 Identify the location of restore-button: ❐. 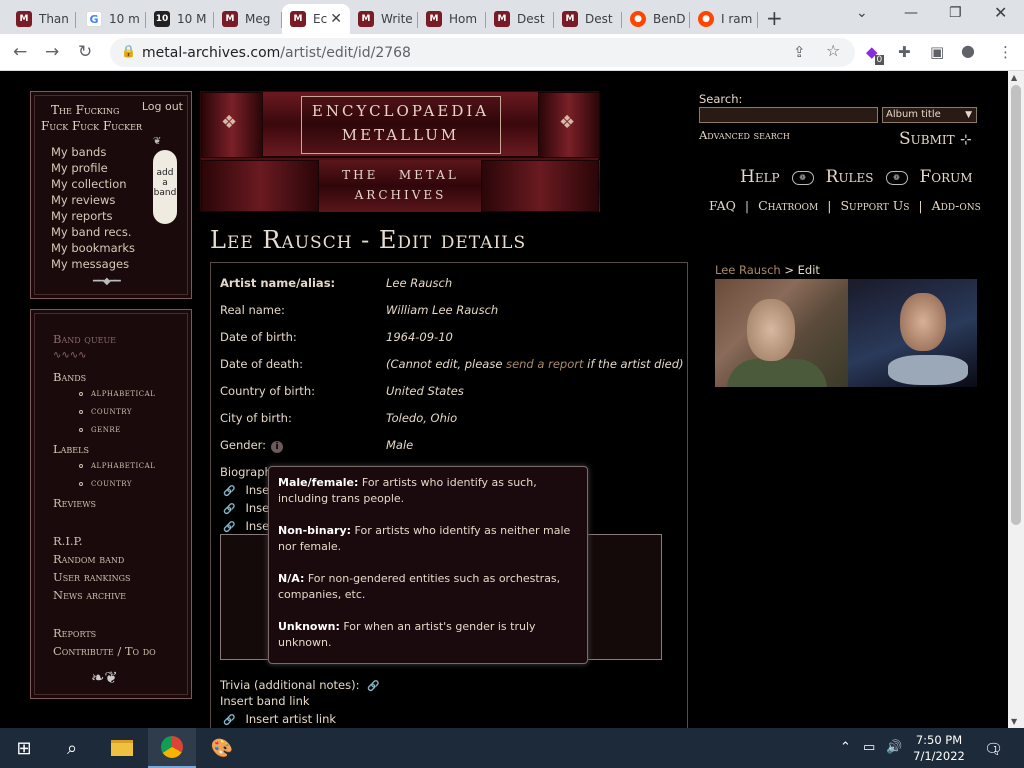
(955, 13).